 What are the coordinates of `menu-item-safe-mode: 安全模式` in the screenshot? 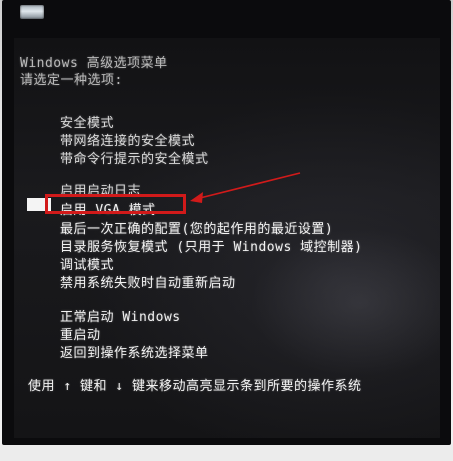 It's located at (87, 121).